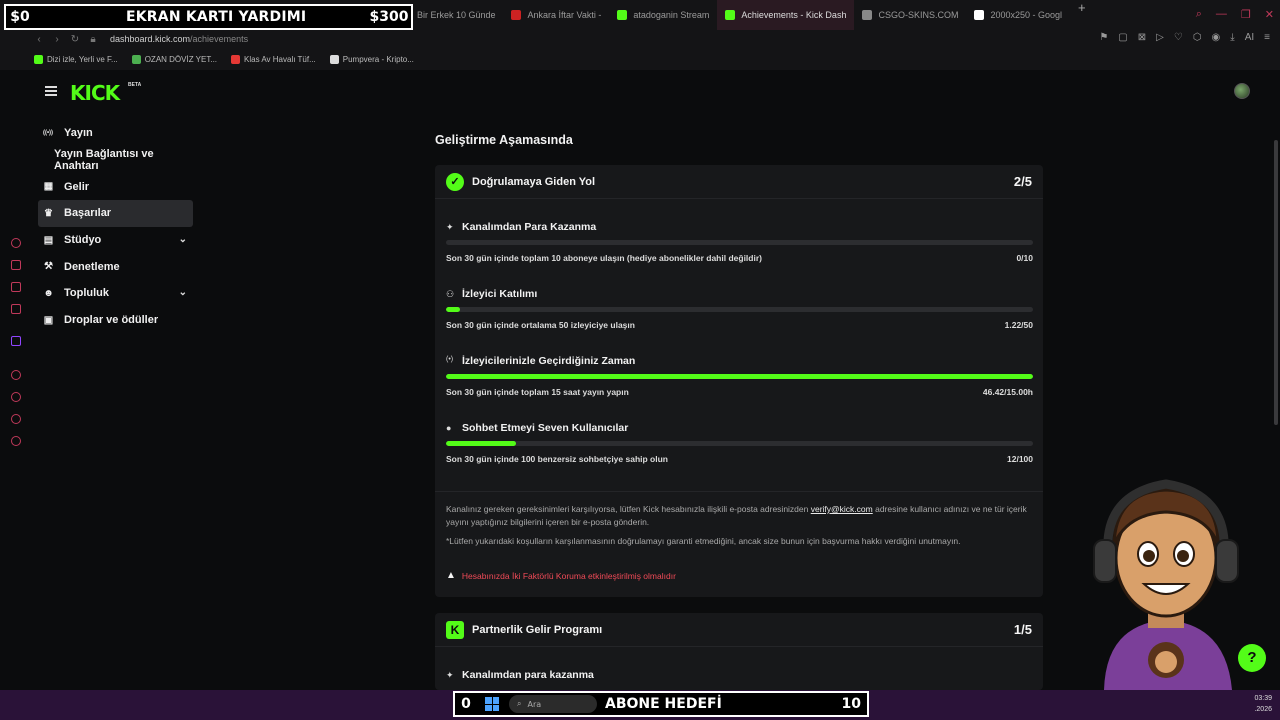  I want to click on progress-bar, so click(739, 443).